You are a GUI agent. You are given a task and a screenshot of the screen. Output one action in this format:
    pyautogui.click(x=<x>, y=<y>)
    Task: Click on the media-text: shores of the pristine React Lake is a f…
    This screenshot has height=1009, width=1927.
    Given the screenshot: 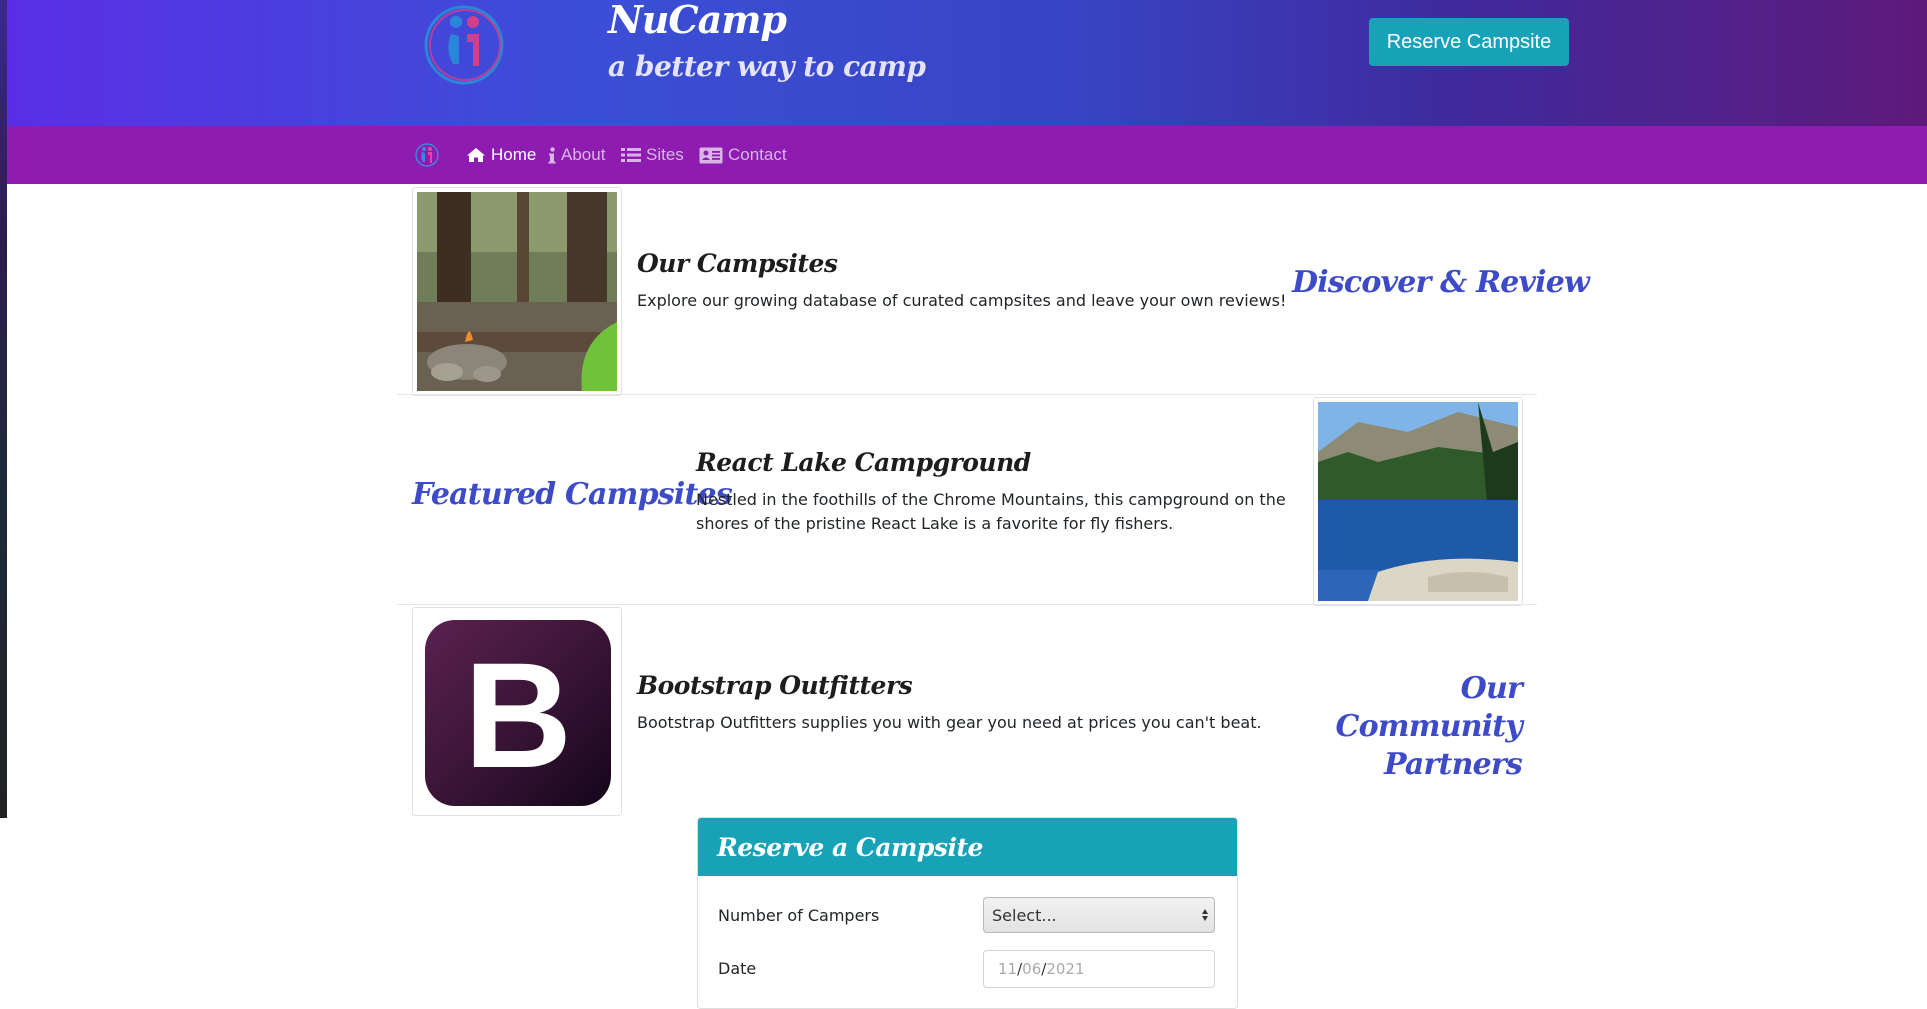 What is the action you would take?
    pyautogui.click(x=935, y=523)
    